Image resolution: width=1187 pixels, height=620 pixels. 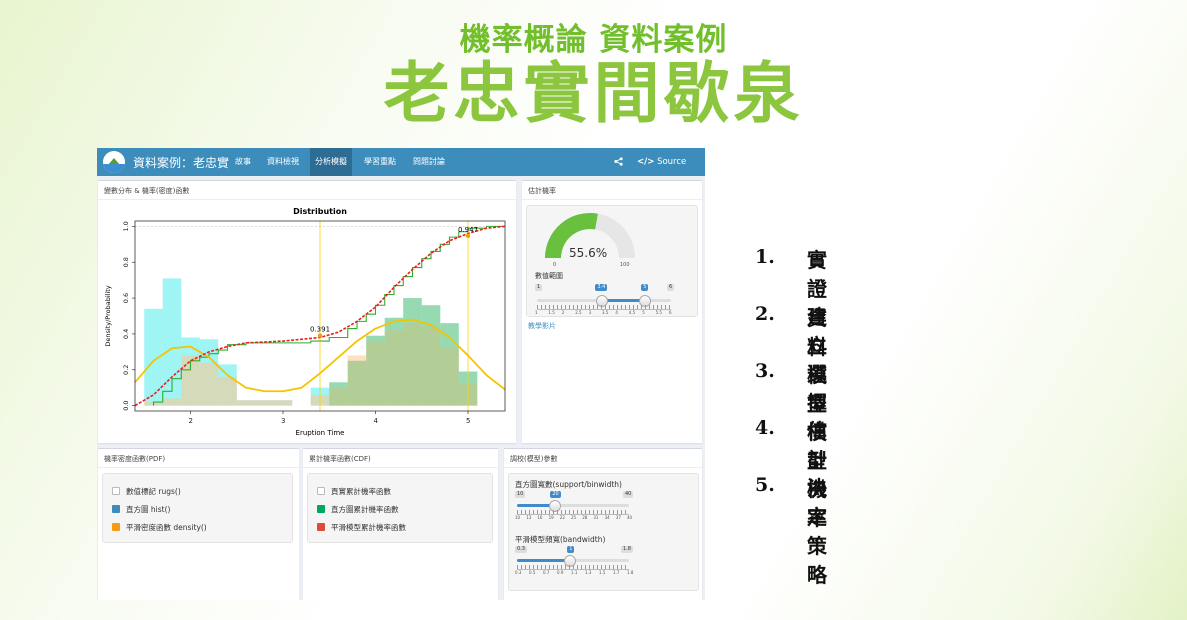 What do you see at coordinates (331, 162) in the screenshot?
I see `nav-tab-analysis: 分析模擬` at bounding box center [331, 162].